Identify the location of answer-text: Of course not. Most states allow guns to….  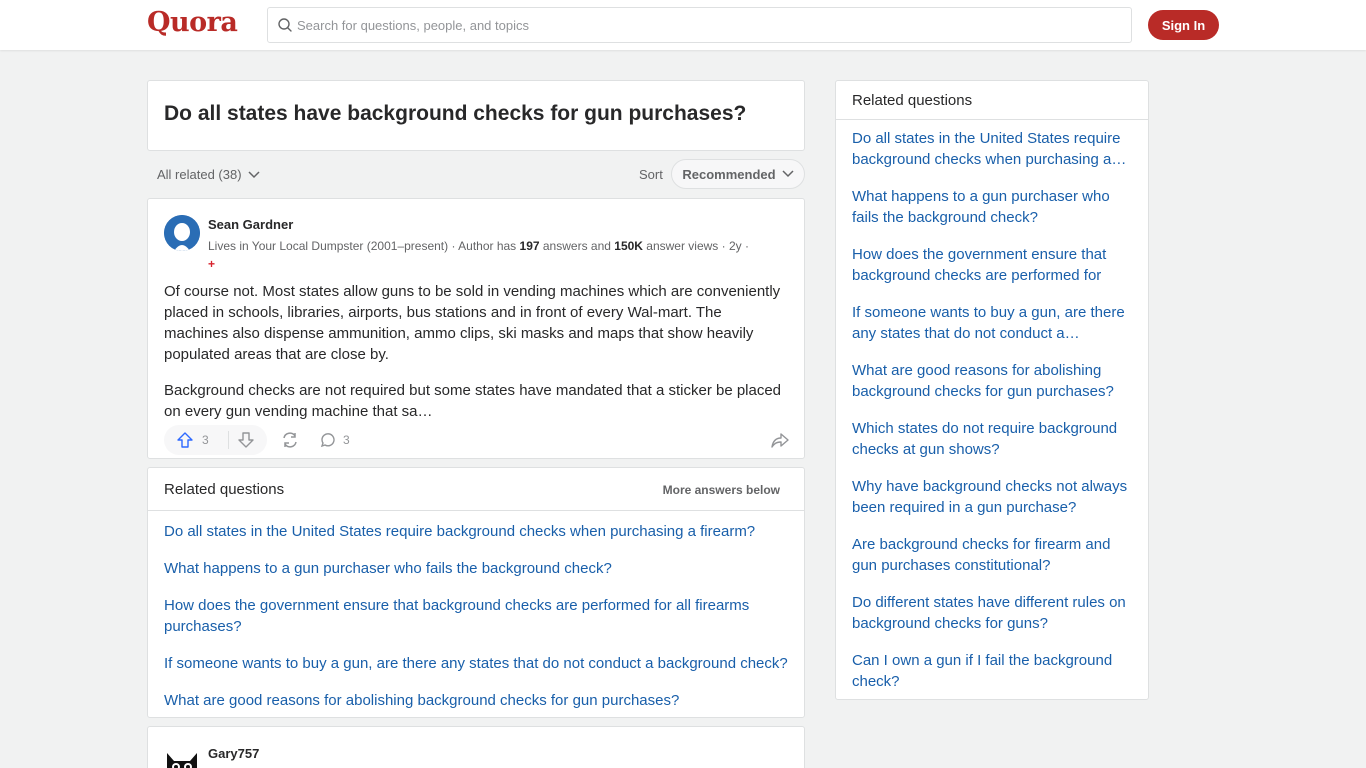
(477, 359).